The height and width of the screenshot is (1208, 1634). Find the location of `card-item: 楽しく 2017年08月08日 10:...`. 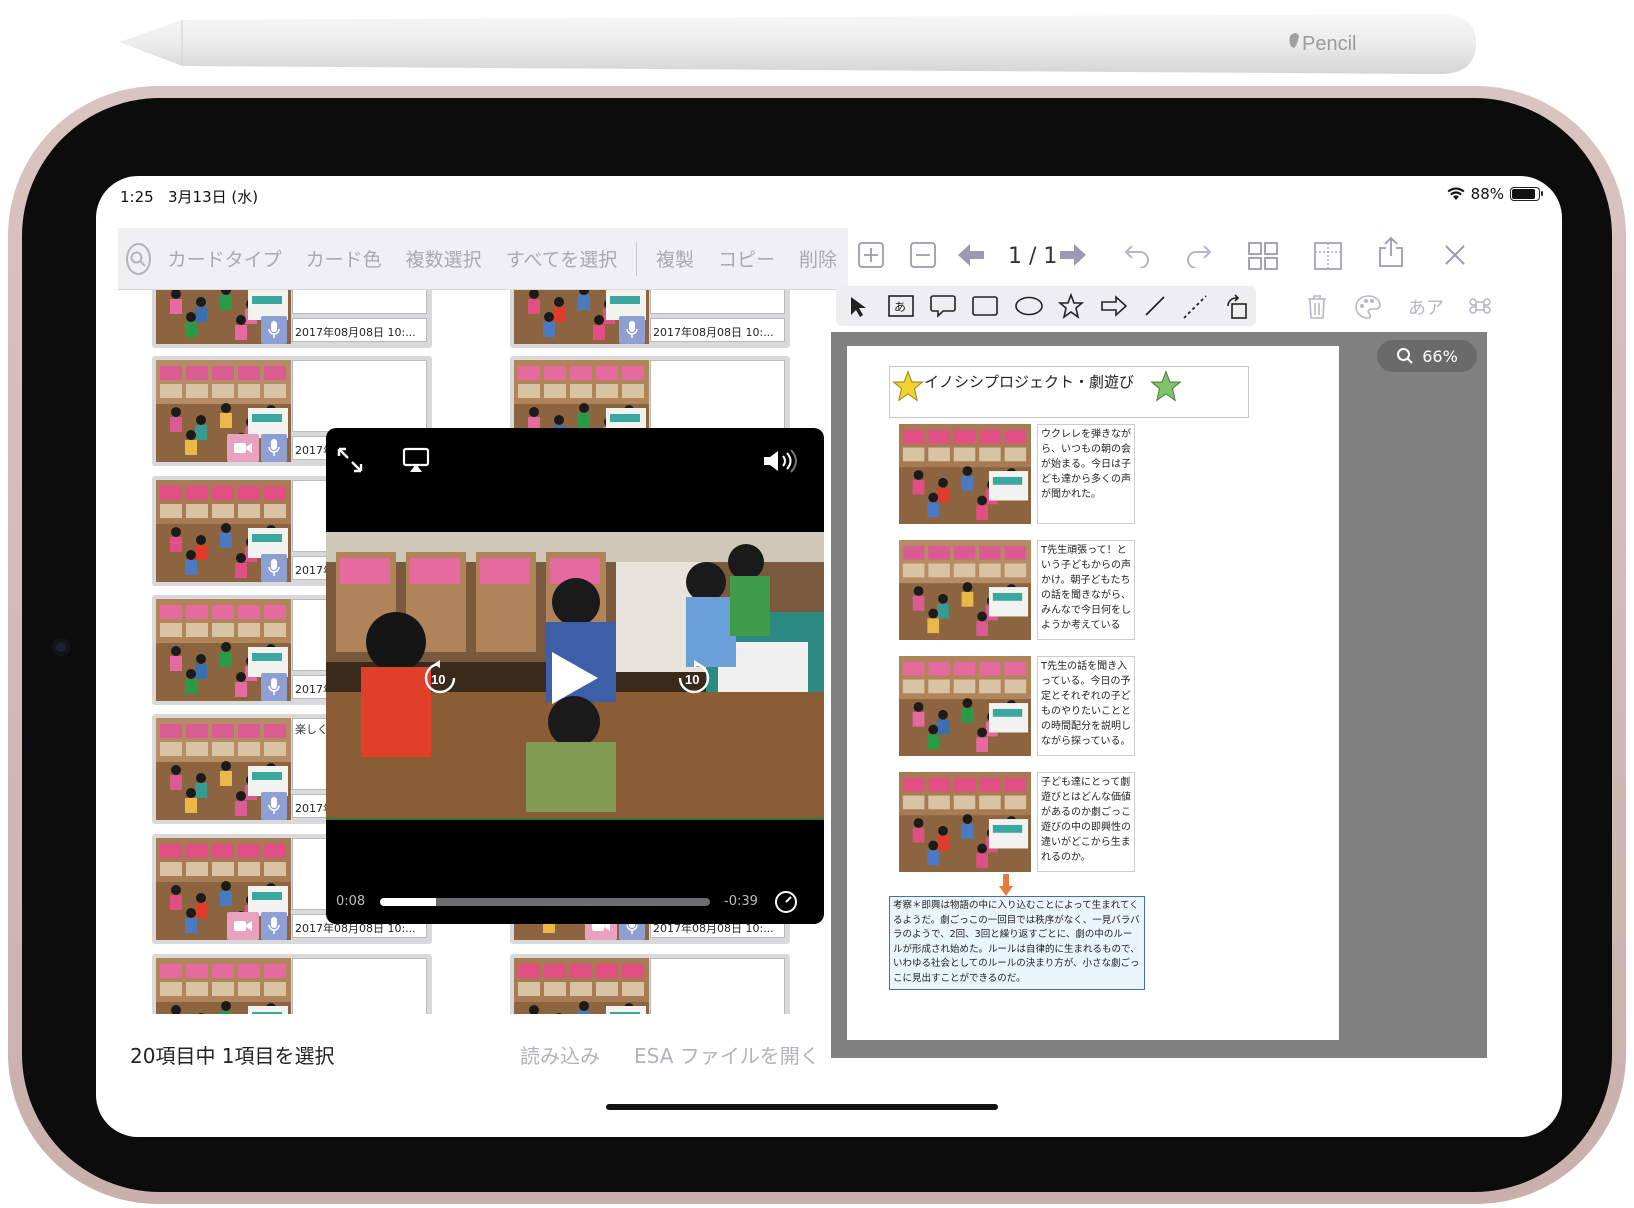

card-item: 楽しく 2017年08月08日 10:... is located at coordinates (292, 319).